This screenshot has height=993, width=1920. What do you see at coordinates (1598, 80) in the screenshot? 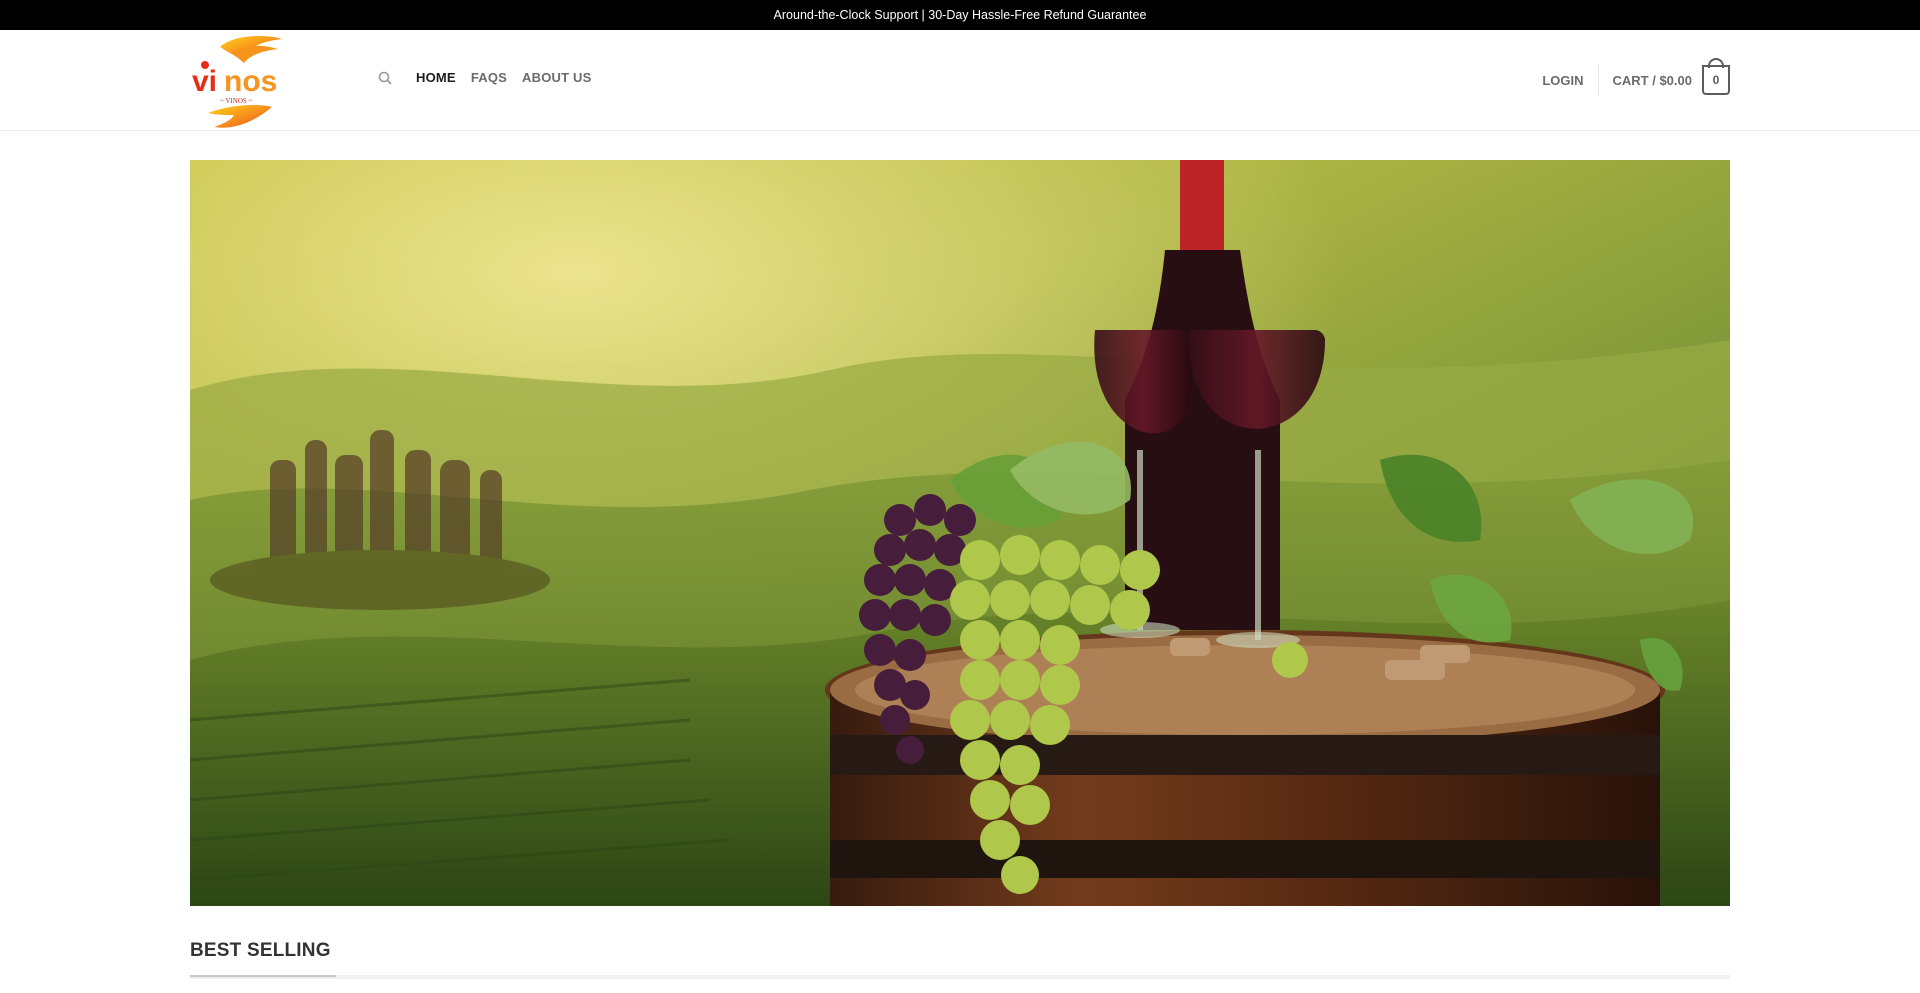
I see `header-divider` at bounding box center [1598, 80].